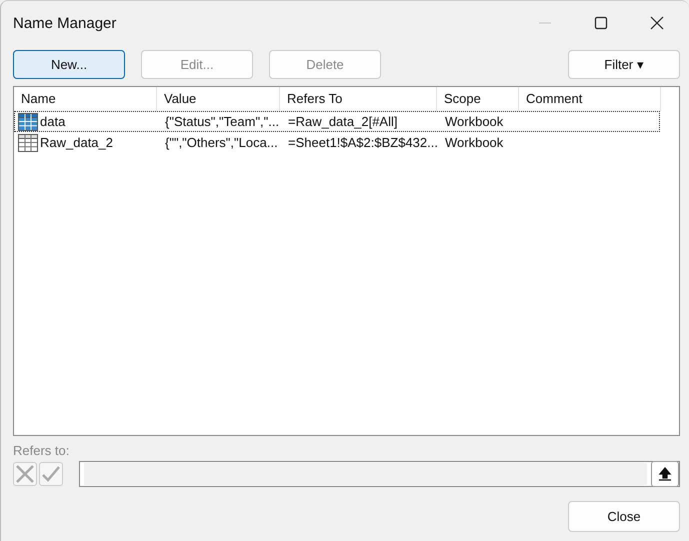 The width and height of the screenshot is (689, 541). Describe the element at coordinates (624, 64) in the screenshot. I see `filter-button: Filter ▾` at that location.